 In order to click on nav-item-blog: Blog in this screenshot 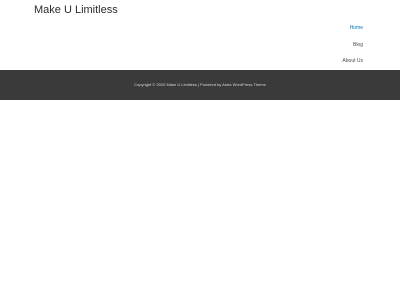, I will do `click(358, 45)`.